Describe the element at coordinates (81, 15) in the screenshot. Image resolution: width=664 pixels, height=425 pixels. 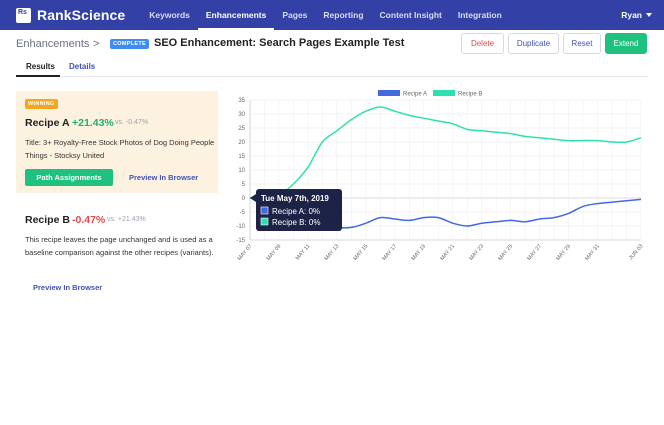
I see `app-name: RankScience` at that location.